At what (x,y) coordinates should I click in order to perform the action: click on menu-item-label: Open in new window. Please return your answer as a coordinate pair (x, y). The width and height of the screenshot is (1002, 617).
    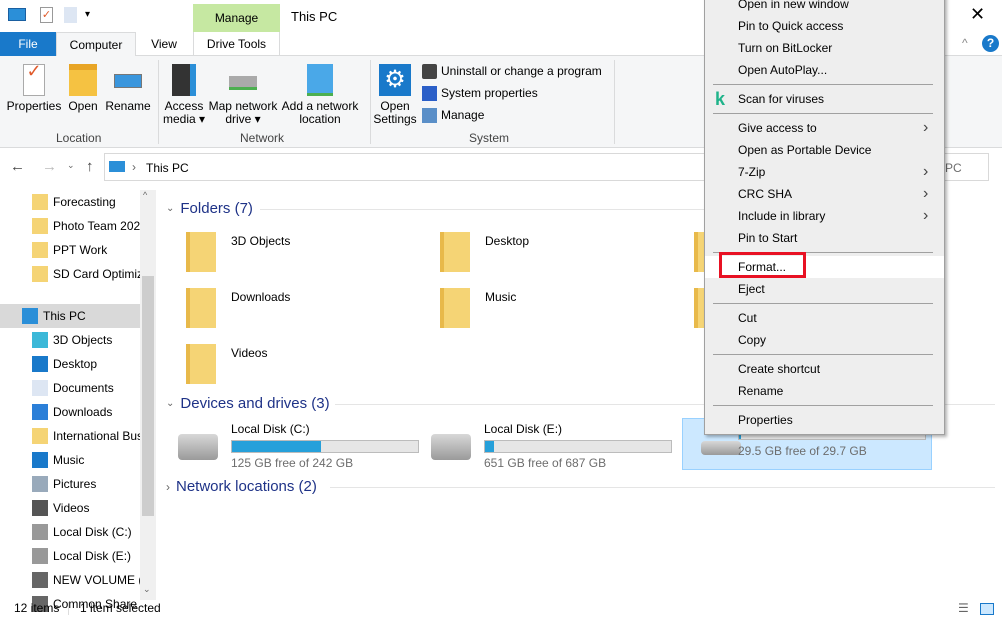
    Looking at the image, I should click on (793, 5).